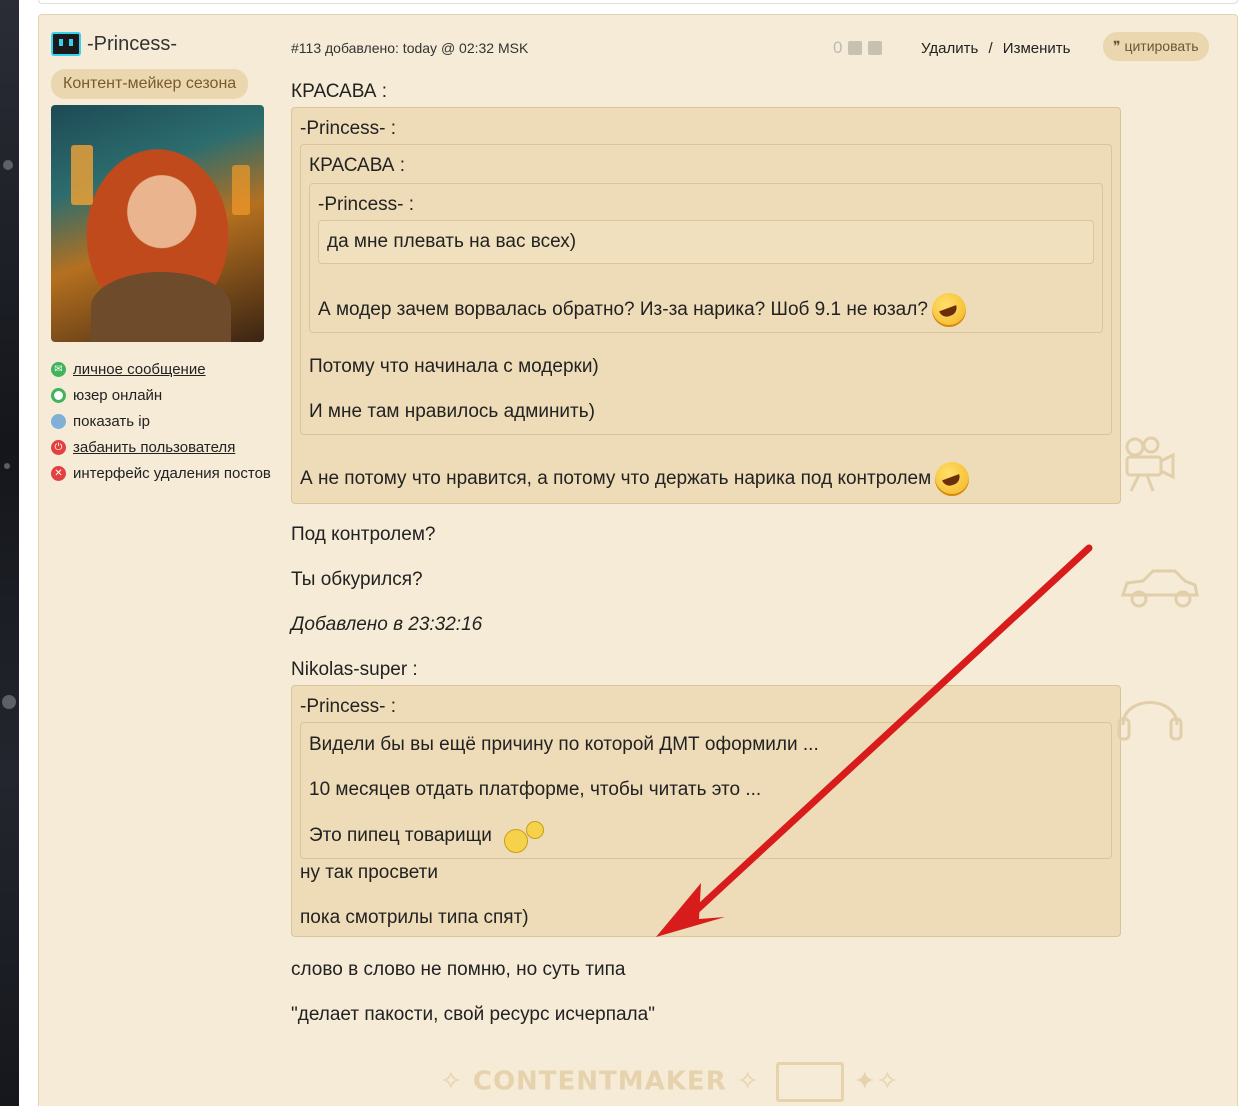 Image resolution: width=1245 pixels, height=1106 pixels. Describe the element at coordinates (525, 837) in the screenshot. I see `facepalm-emoji-icon` at that location.